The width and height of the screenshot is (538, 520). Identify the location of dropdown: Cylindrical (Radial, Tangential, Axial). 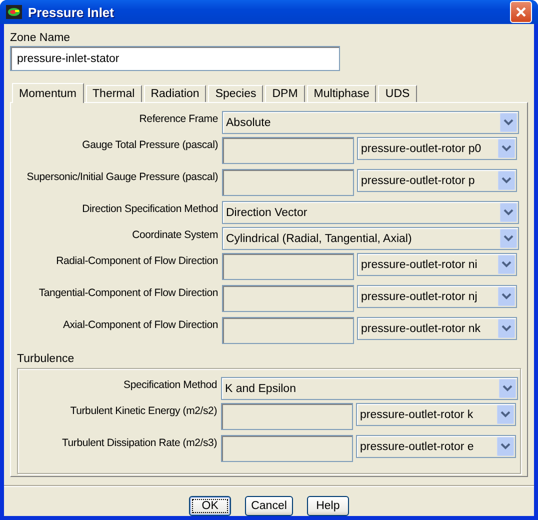
(370, 238).